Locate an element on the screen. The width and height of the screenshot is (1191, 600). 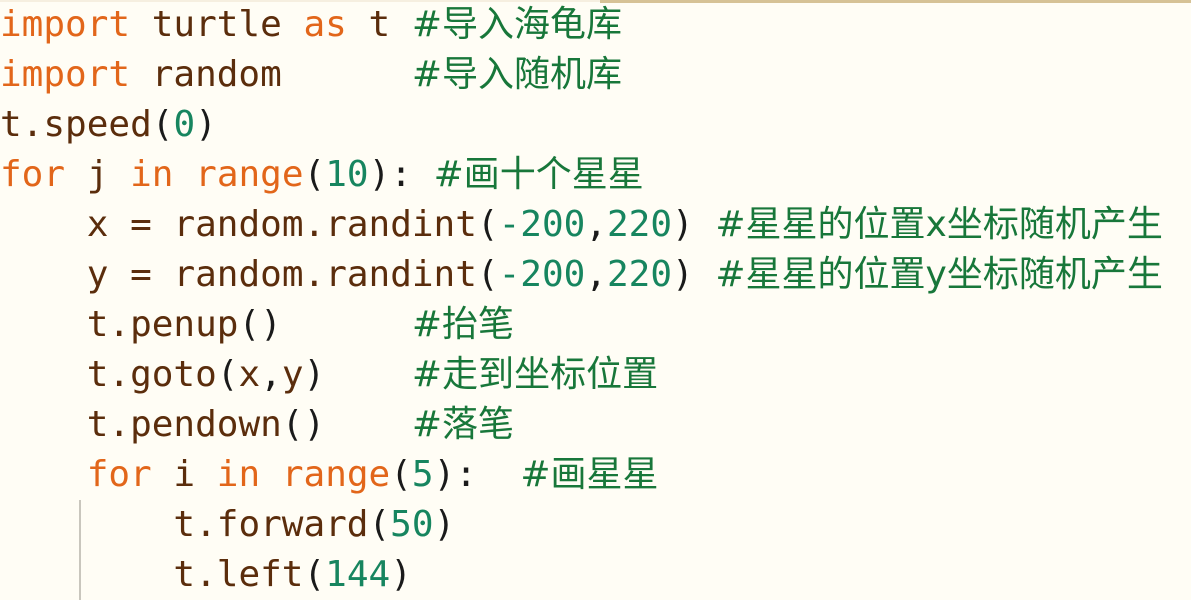
code-token: 144 is located at coordinates (358, 574).